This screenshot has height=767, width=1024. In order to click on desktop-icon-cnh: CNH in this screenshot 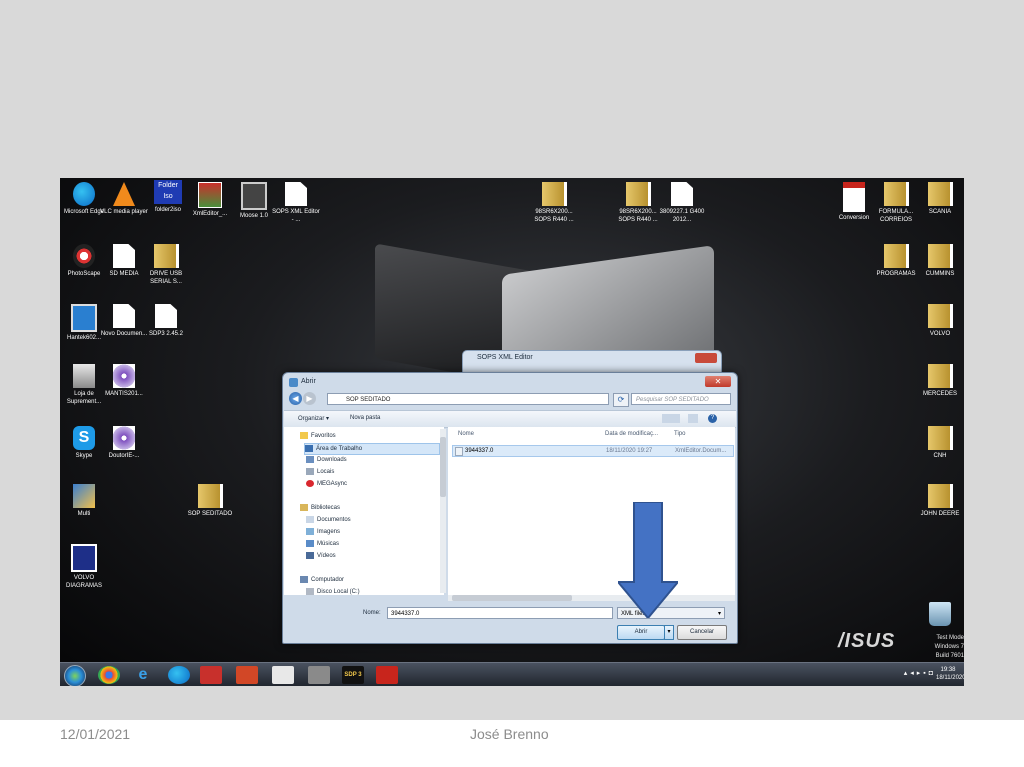, I will do `click(940, 443)`.